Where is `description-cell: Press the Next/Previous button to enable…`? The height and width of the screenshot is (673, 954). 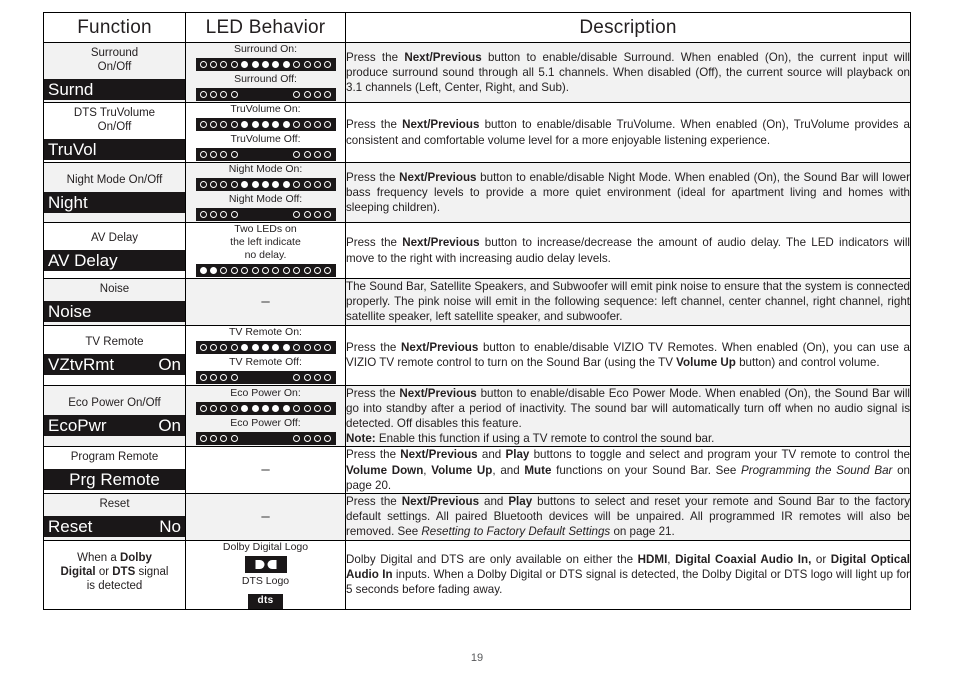
description-cell: Press the Next/Previous button to enable… is located at coordinates (628, 132).